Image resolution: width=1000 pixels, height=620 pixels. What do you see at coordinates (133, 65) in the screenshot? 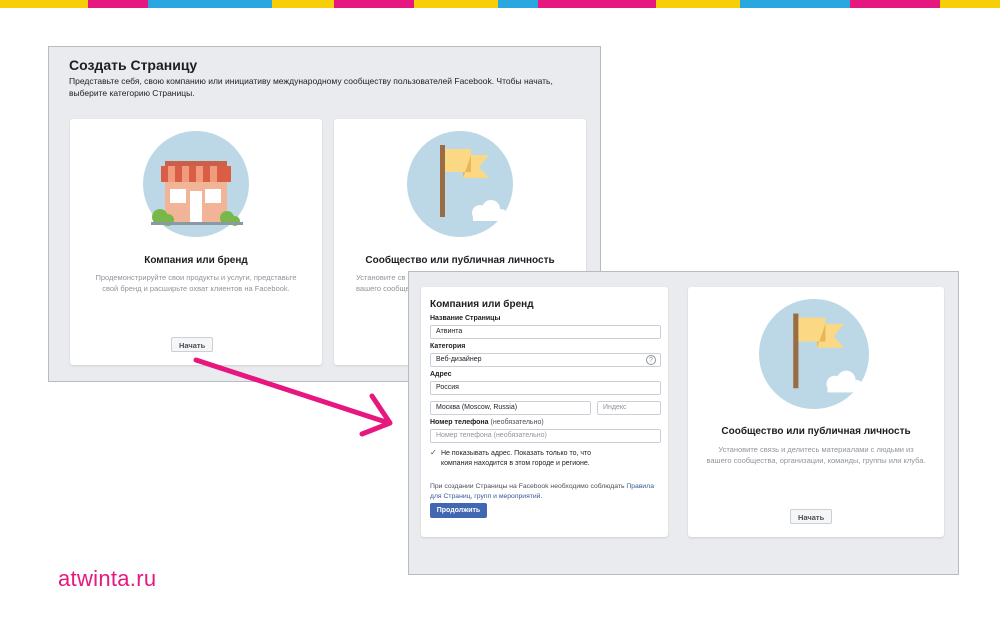
I see `page-title: Создать Страницу` at bounding box center [133, 65].